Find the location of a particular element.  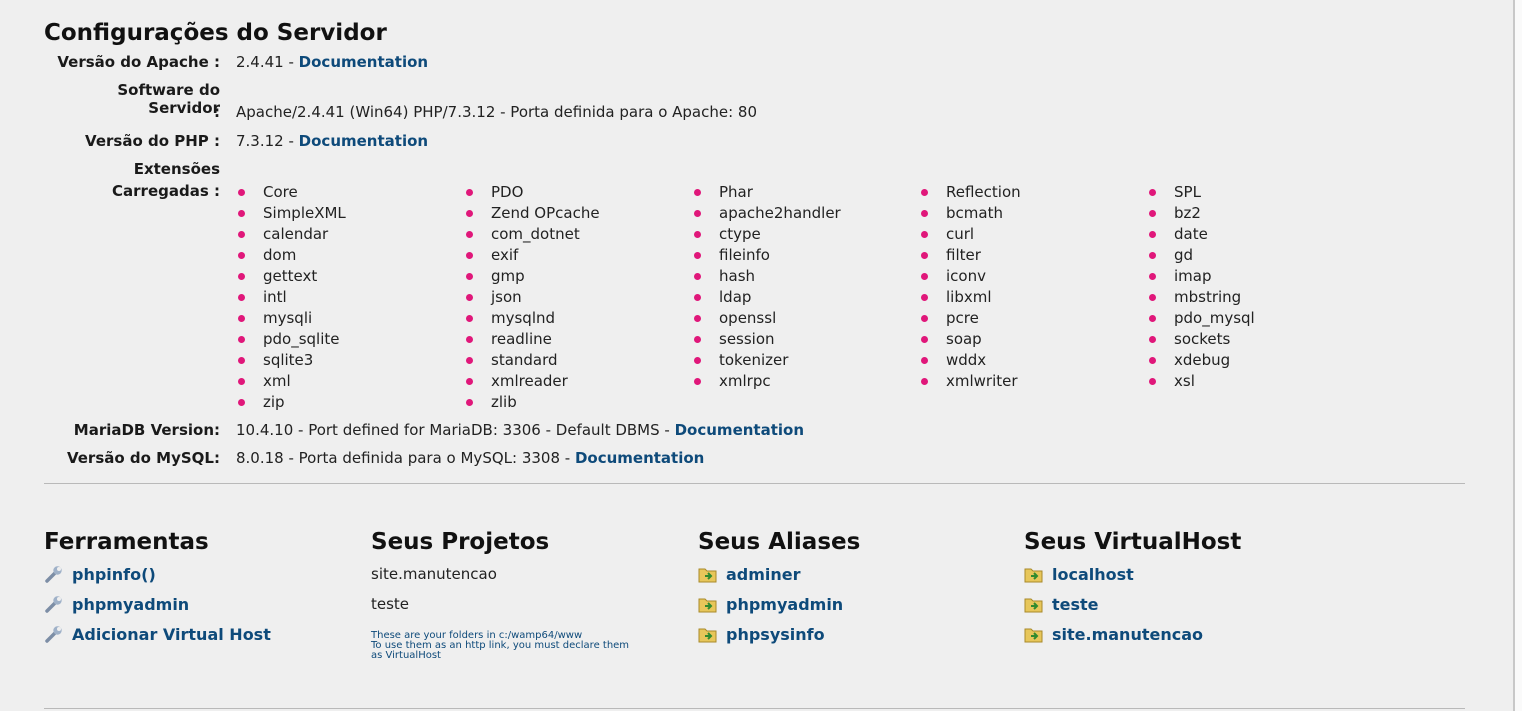

virtualhost-item-teste: teste is located at coordinates (1061, 604).